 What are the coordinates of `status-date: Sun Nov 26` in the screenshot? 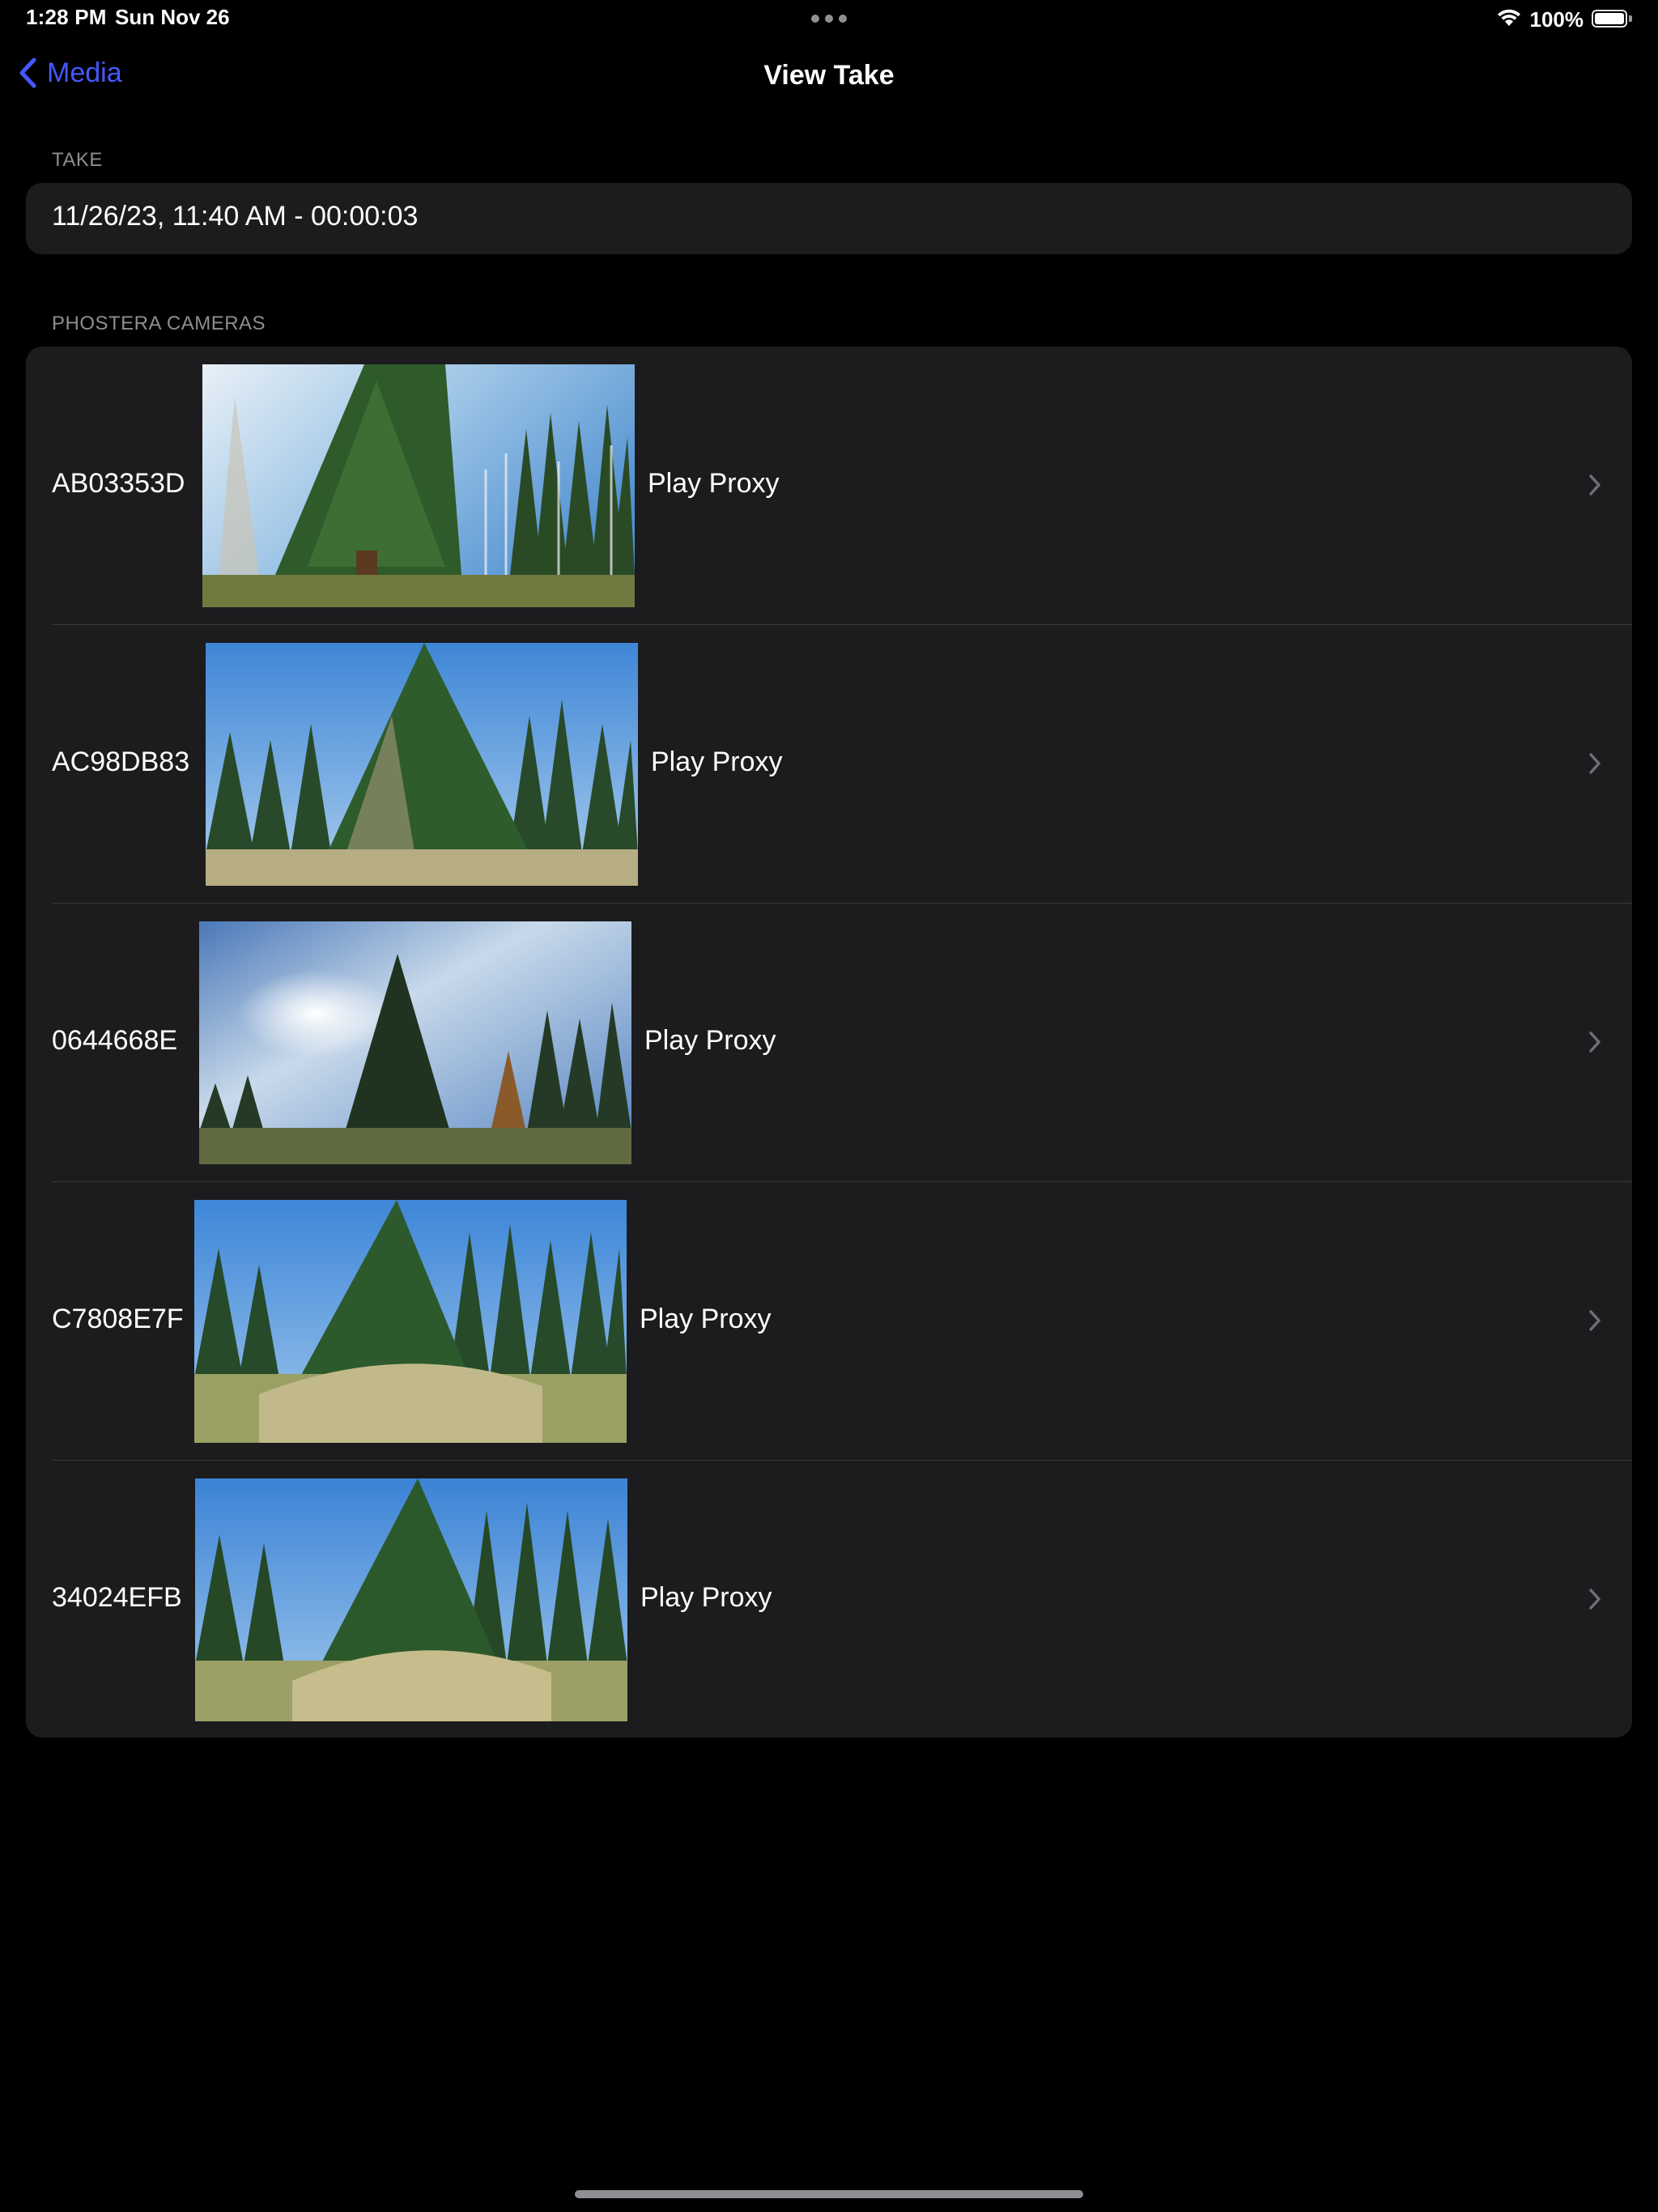 It's located at (172, 17).